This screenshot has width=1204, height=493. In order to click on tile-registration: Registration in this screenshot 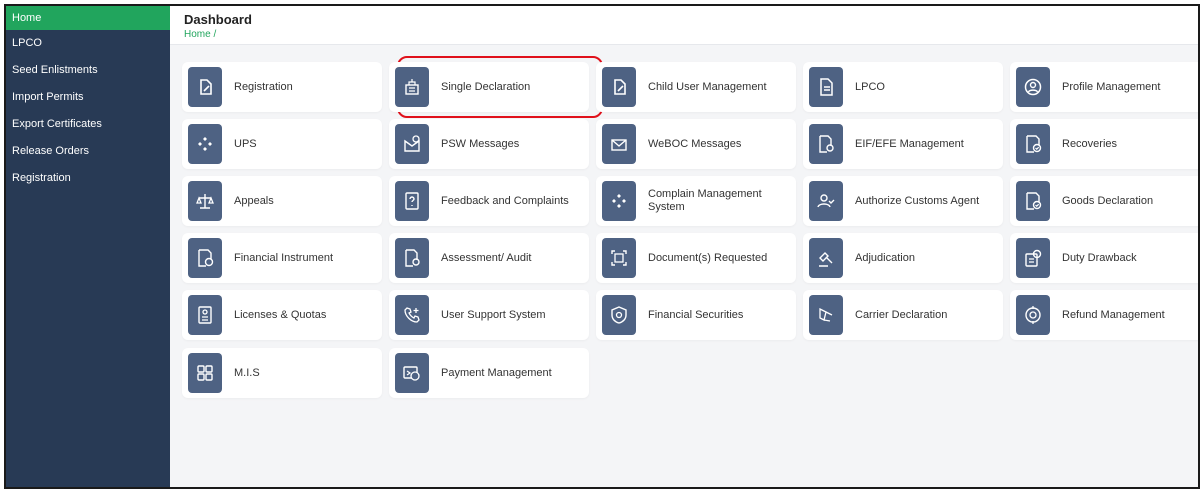, I will do `click(282, 87)`.